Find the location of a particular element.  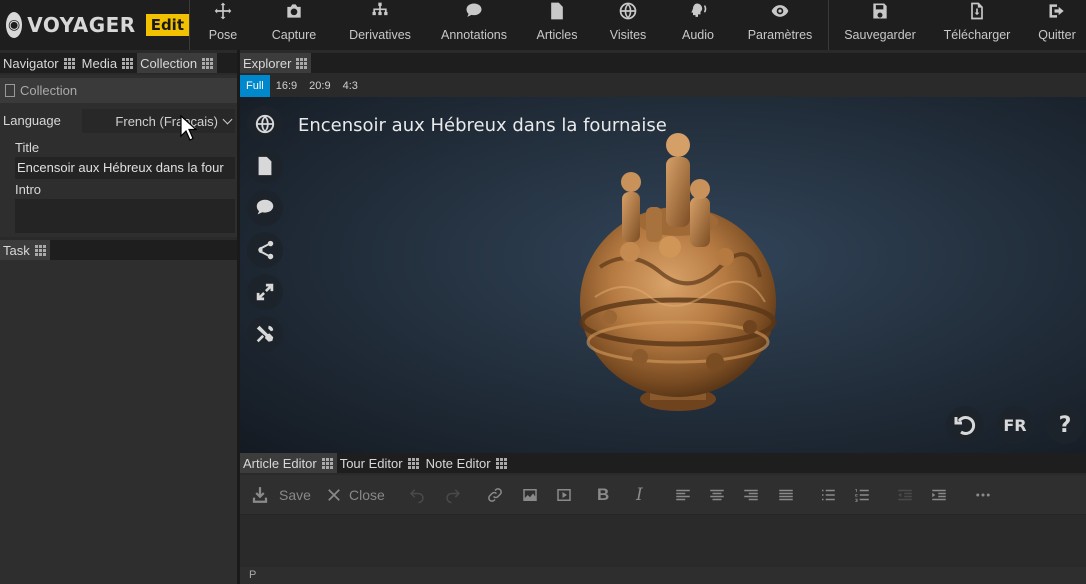

indent-button is located at coordinates (939, 495).